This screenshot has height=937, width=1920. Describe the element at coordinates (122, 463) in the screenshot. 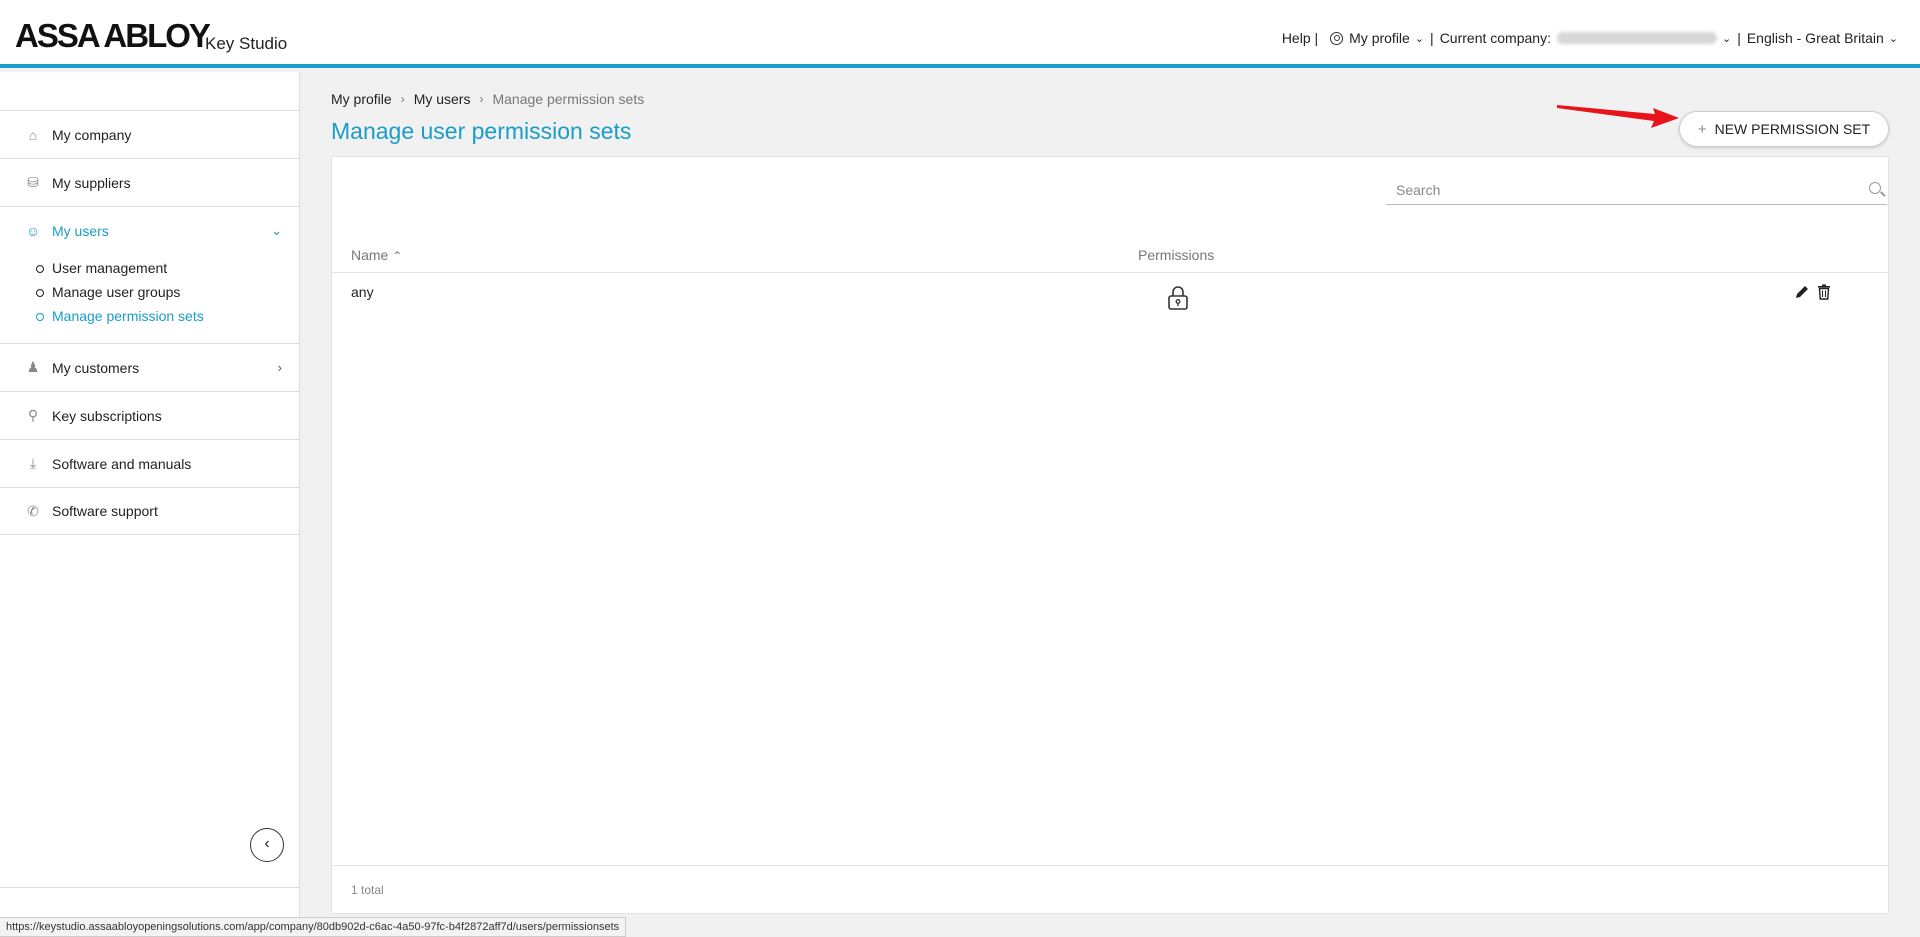

I see `sidebar-item-label: Software and manuals` at that location.